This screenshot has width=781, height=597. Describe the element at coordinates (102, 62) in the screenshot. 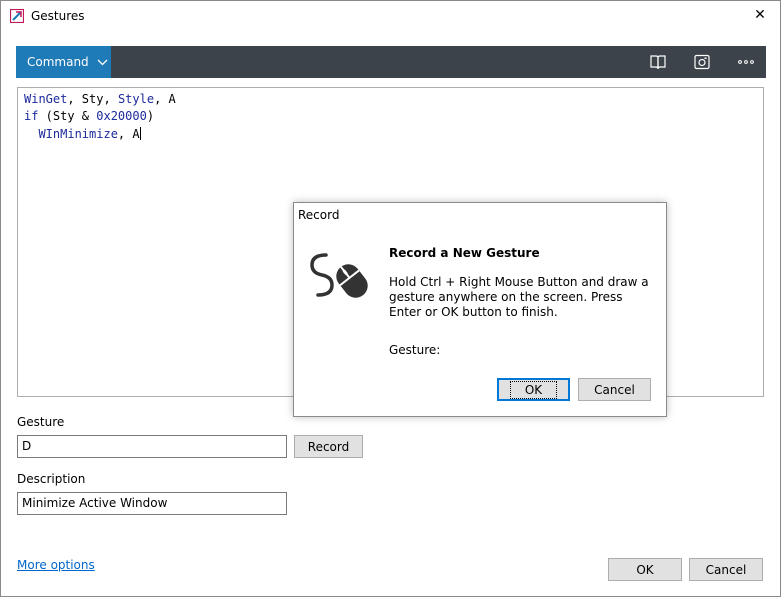

I see `chevron-down-icon` at that location.